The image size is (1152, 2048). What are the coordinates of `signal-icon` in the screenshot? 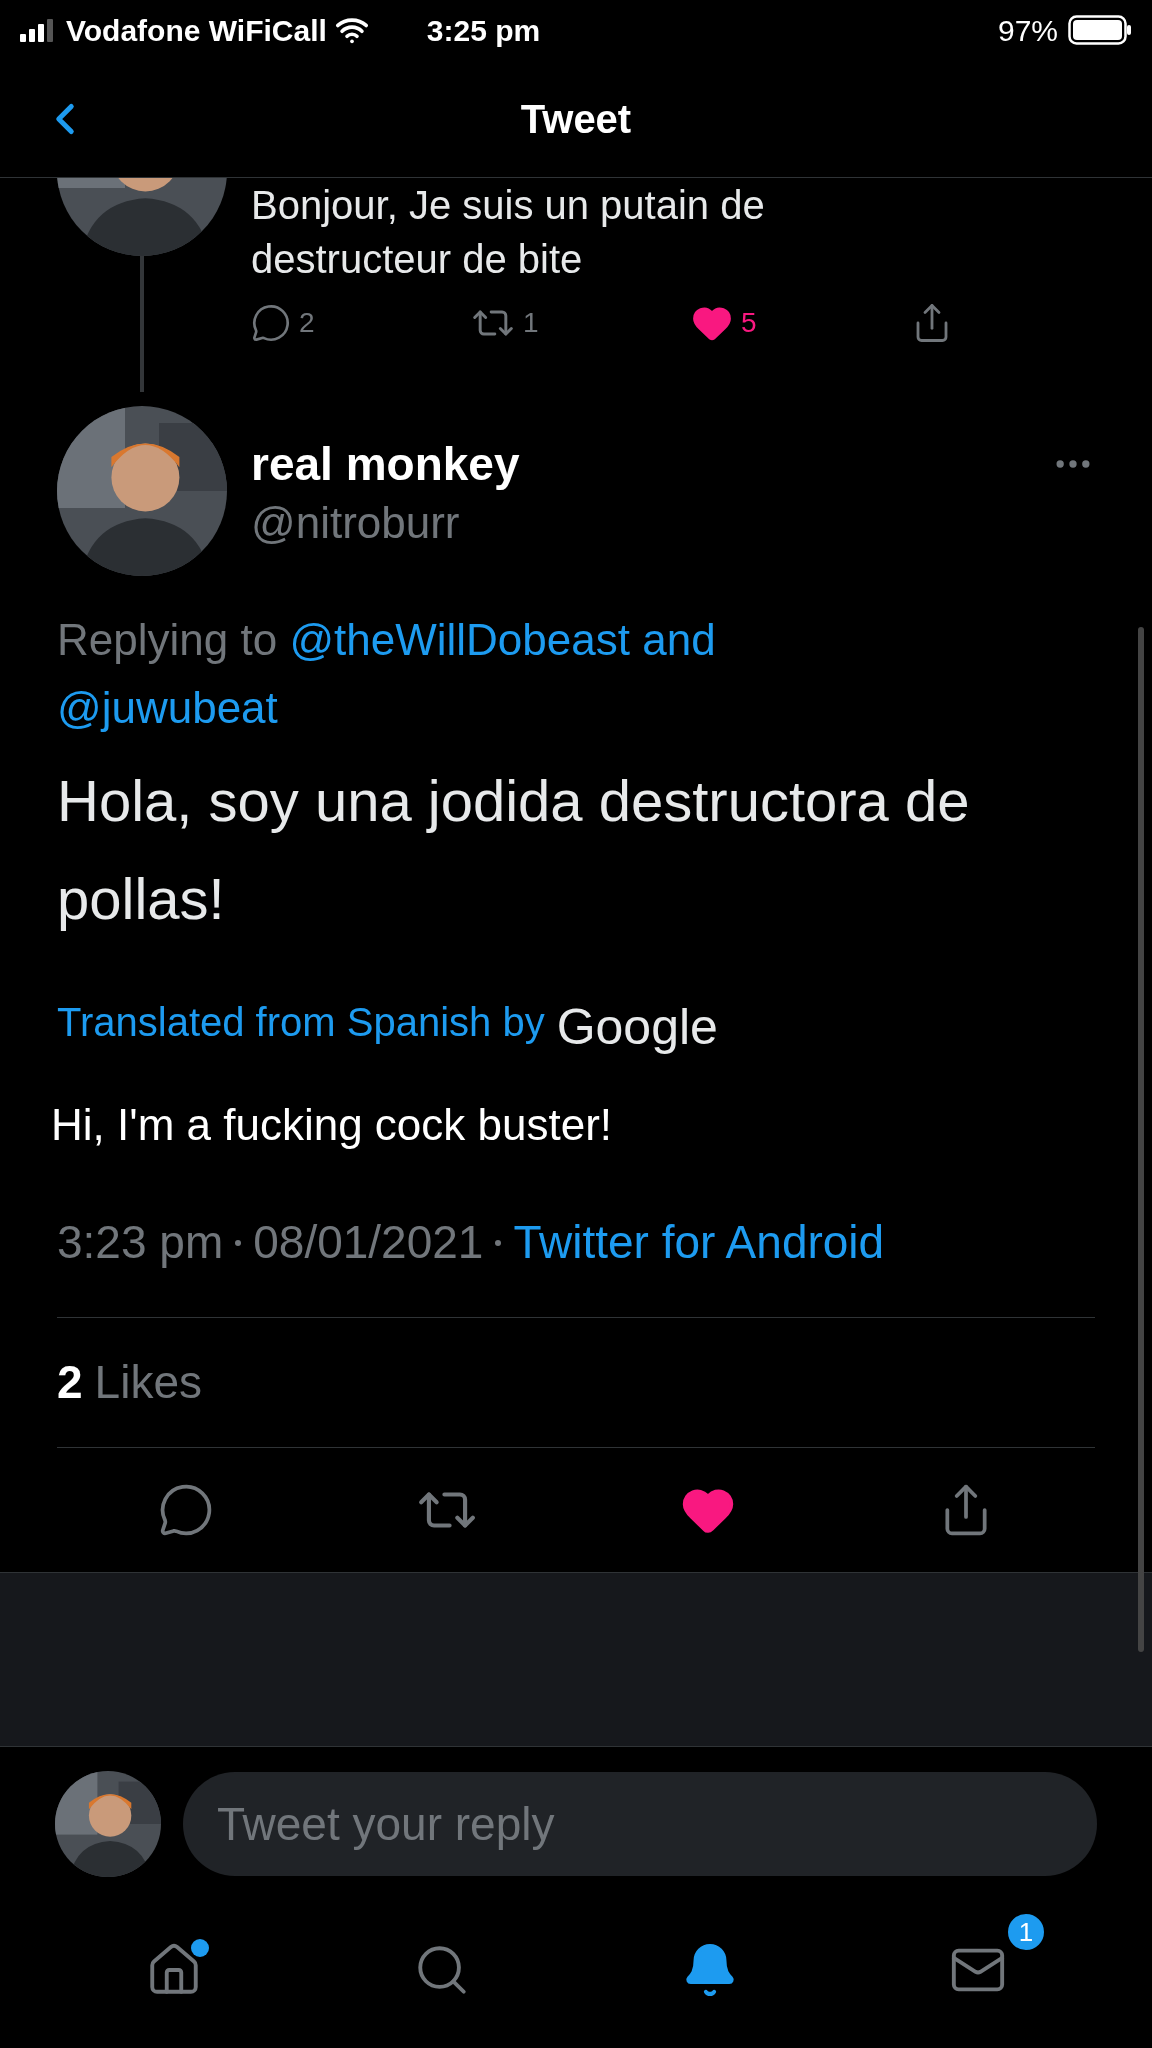 It's located at (37, 30).